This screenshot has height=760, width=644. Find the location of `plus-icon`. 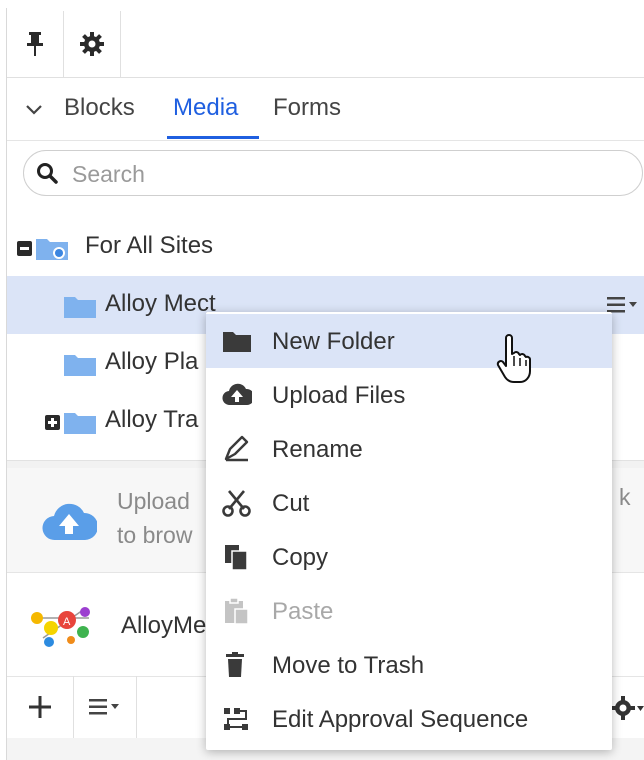

plus-icon is located at coordinates (40, 707).